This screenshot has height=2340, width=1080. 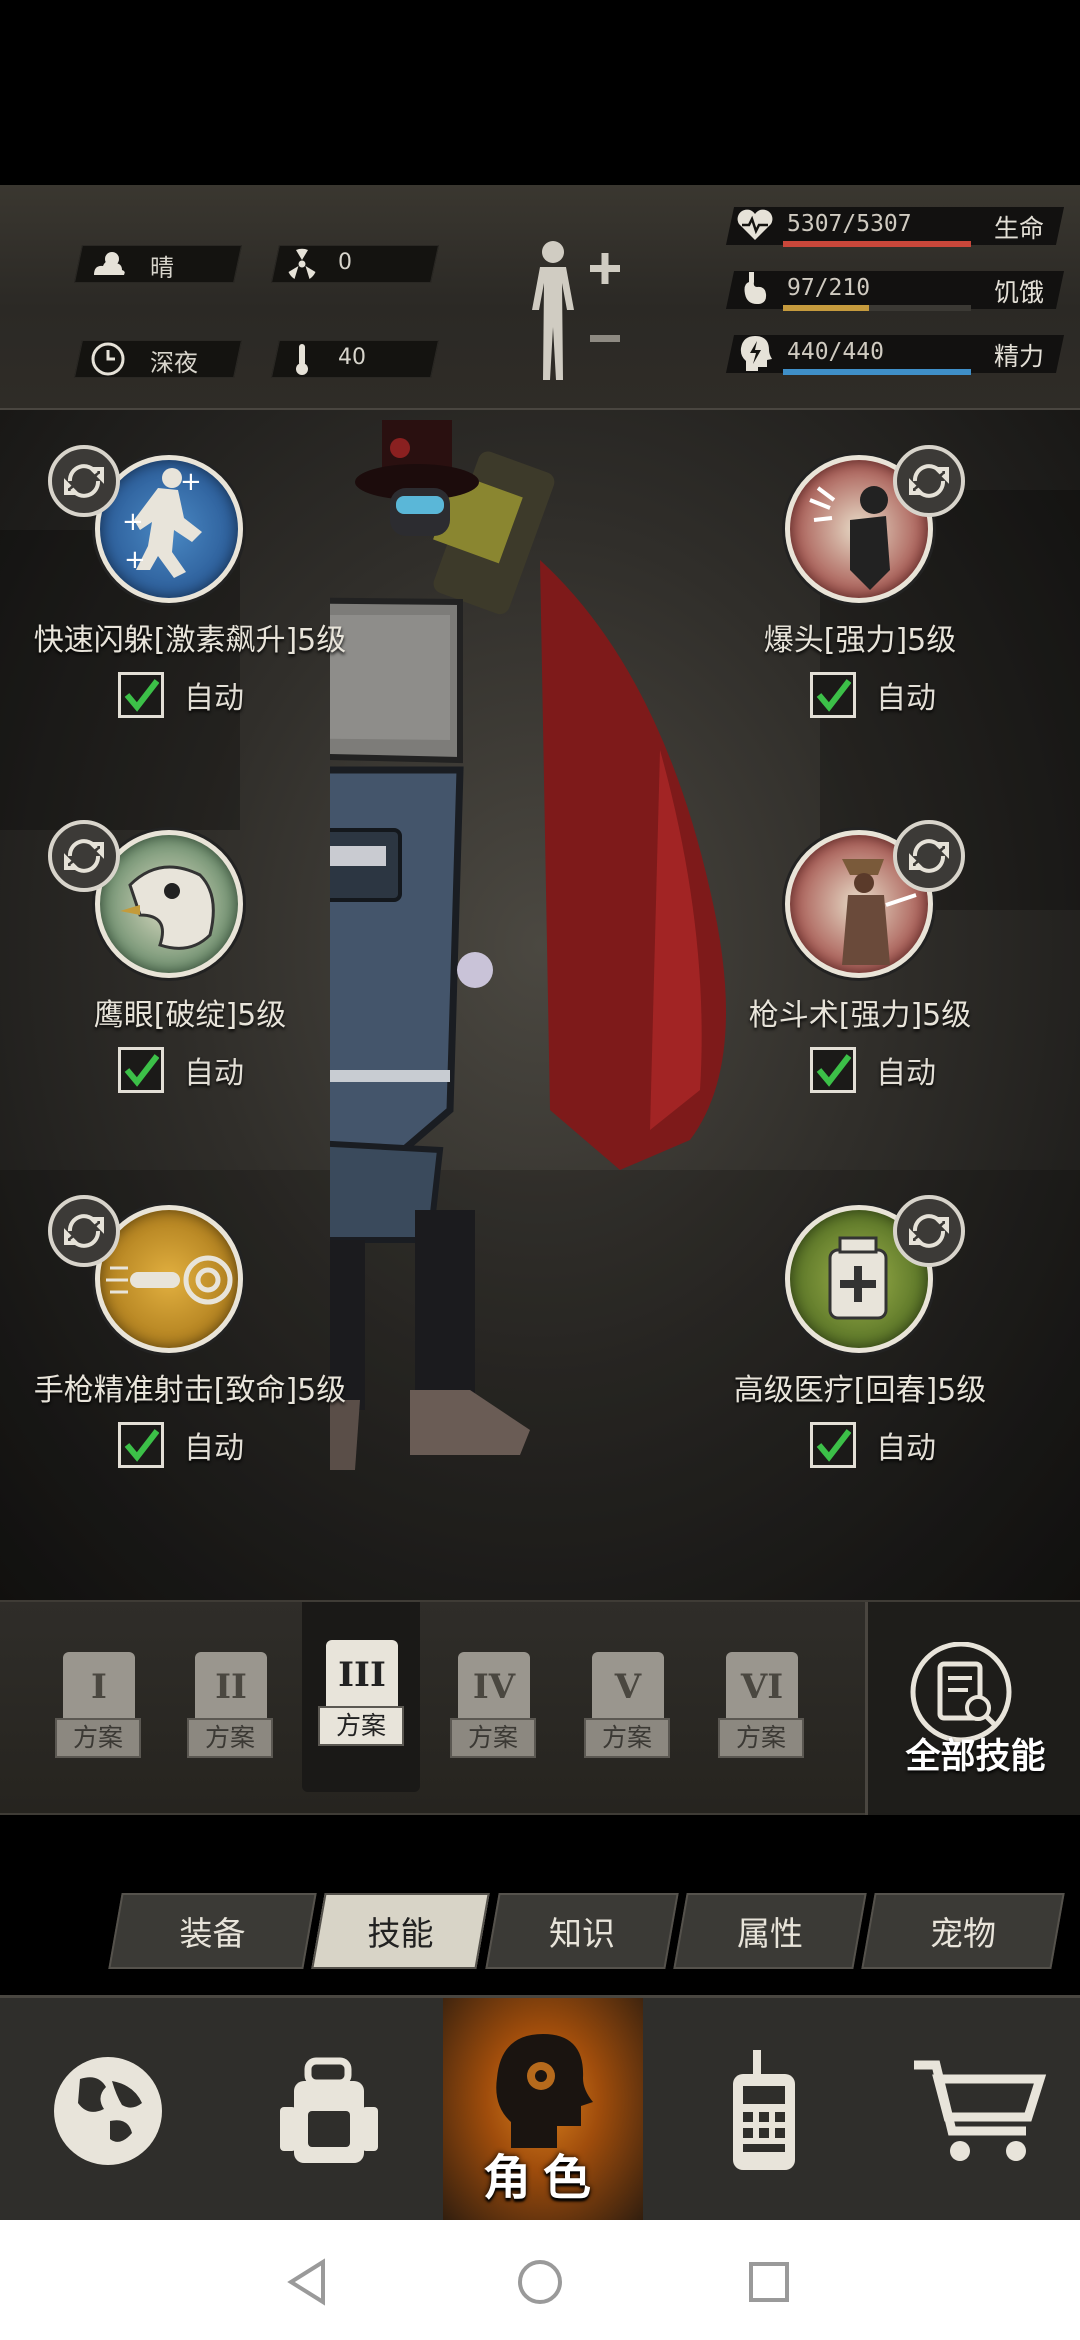 I want to click on cart-icon, so click(x=980, y=2110).